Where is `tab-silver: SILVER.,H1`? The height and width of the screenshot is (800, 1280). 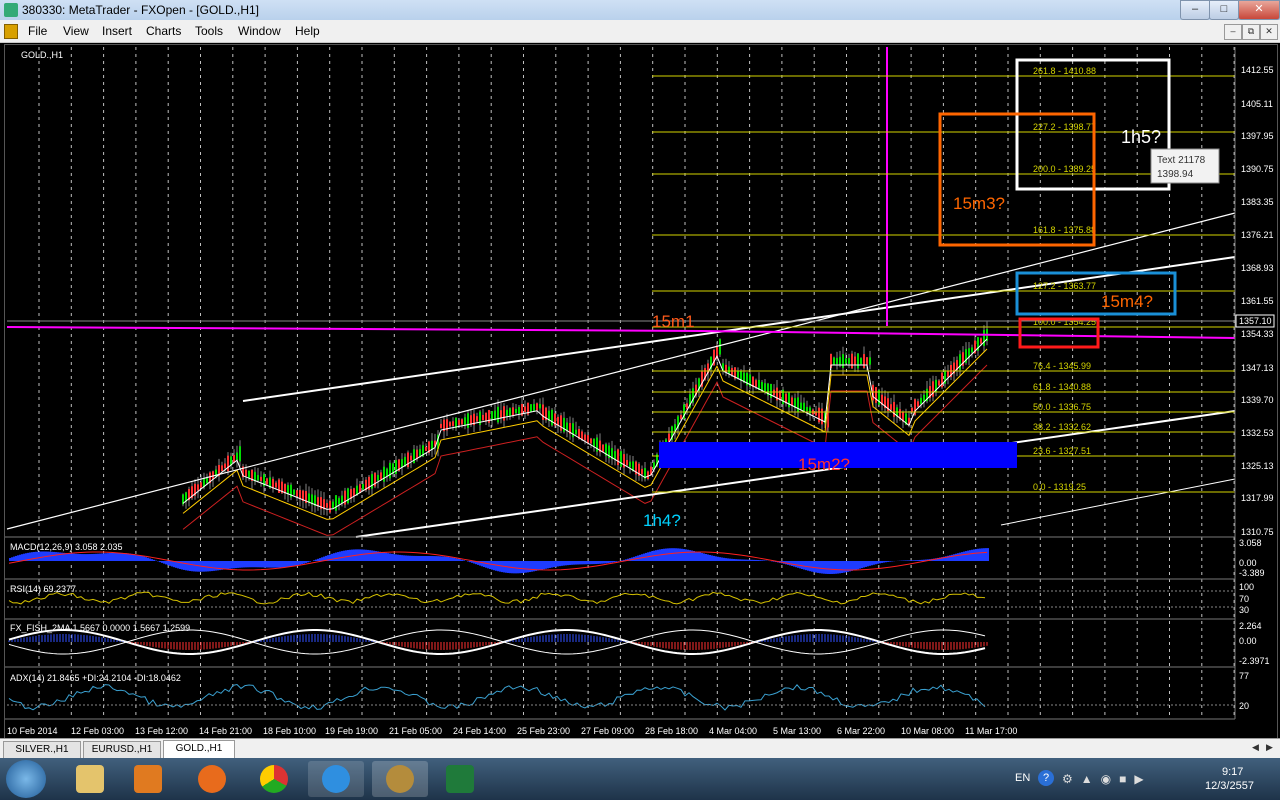 tab-silver: SILVER.,H1 is located at coordinates (42, 750).